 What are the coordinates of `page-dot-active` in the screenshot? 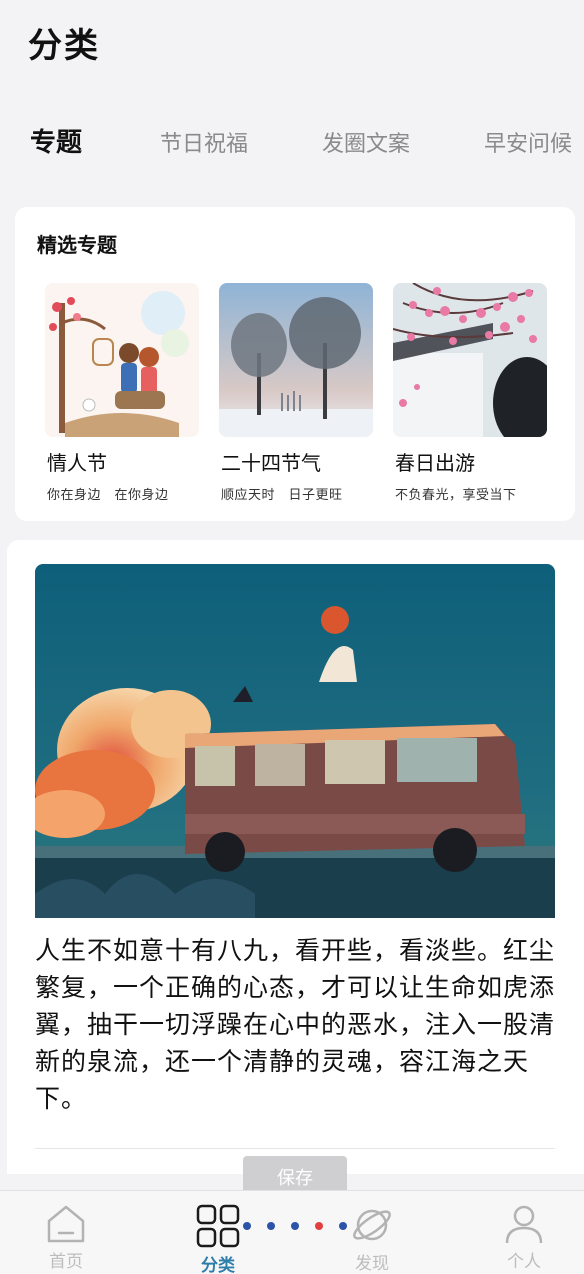 It's located at (319, 1226).